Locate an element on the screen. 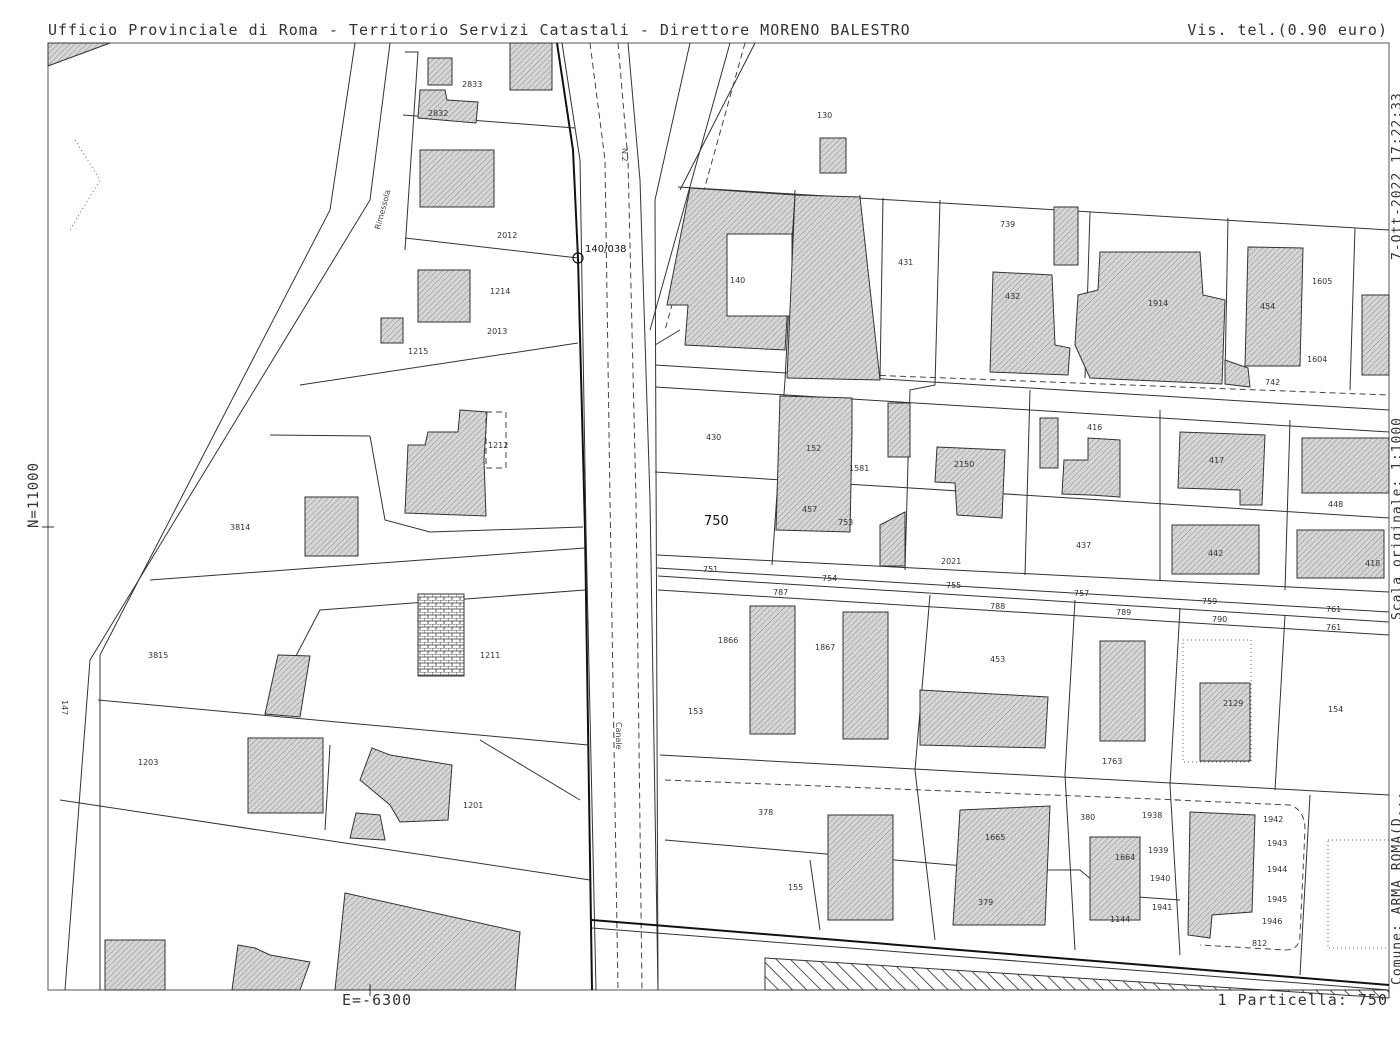  parcel-label: 152 is located at coordinates (813, 448).